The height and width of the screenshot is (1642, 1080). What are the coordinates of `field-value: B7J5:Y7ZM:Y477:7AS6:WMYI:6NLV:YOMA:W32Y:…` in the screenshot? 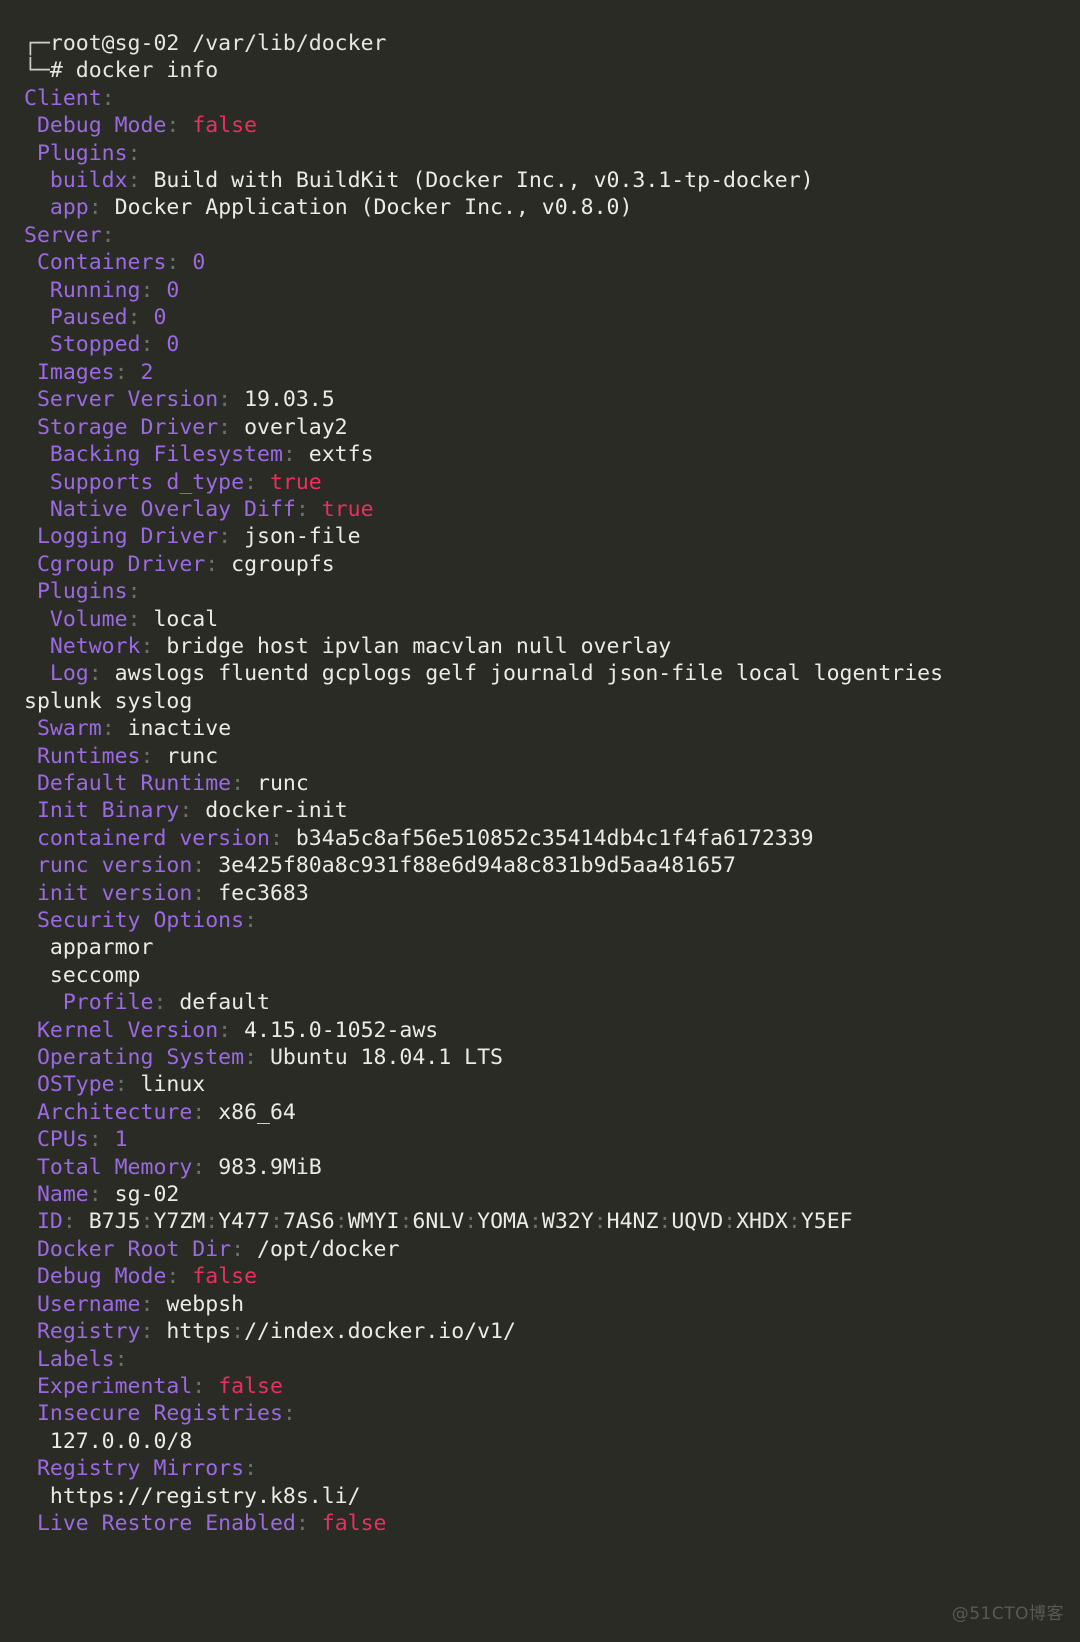 It's located at (471, 1221).